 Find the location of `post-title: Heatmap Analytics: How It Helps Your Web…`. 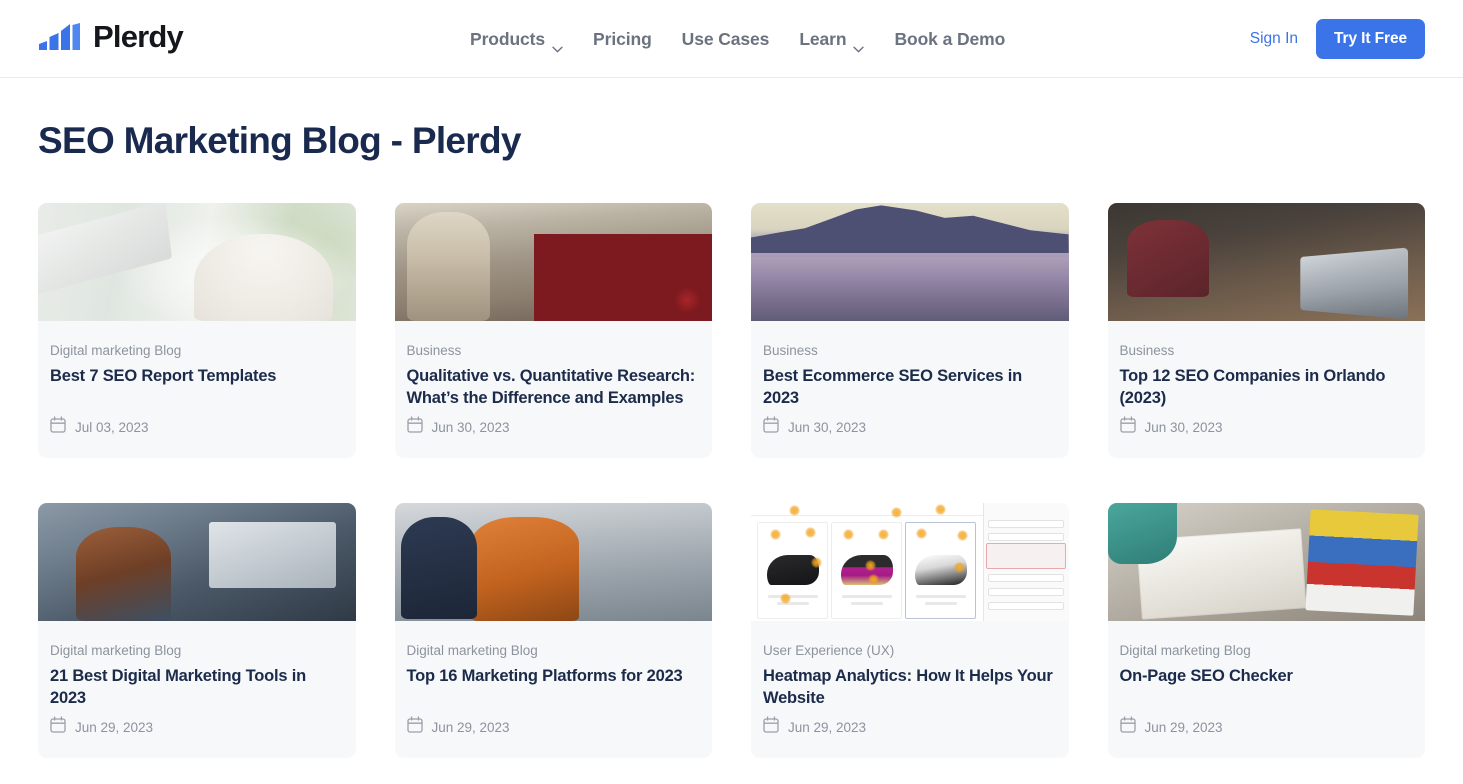

post-title: Heatmap Analytics: How It Helps Your Web… is located at coordinates (908, 687).